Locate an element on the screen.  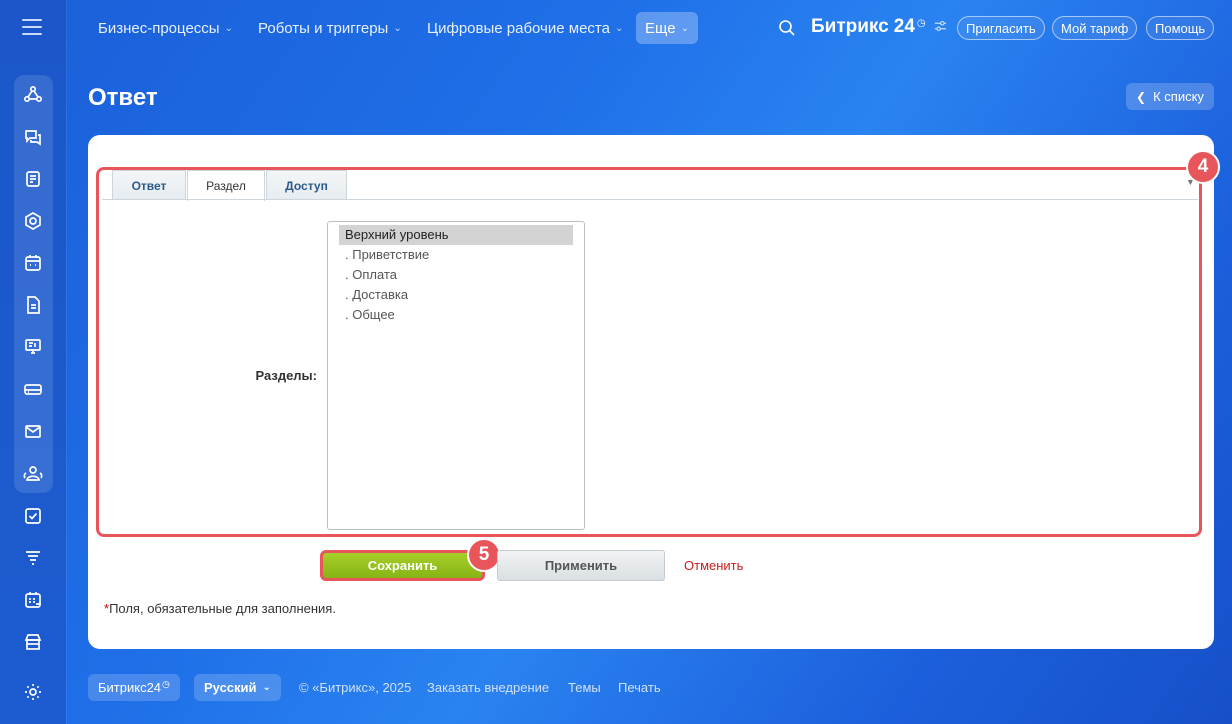
tab-label: Раздел is located at coordinates (226, 186).